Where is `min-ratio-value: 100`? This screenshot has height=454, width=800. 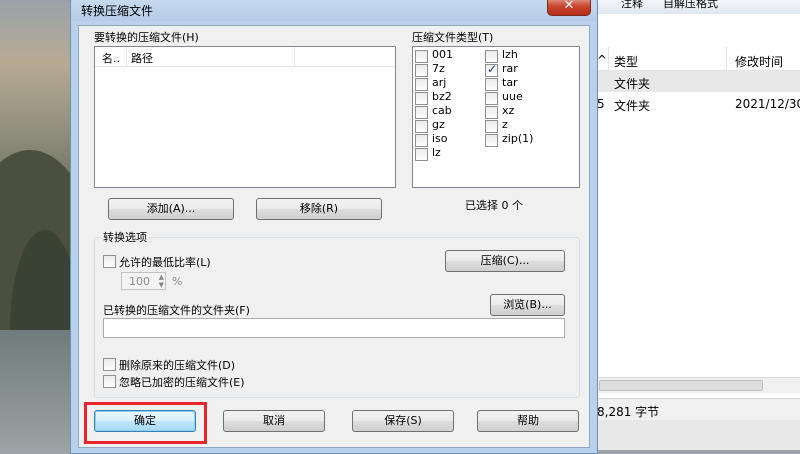
min-ratio-value: 100 is located at coordinates (139, 281).